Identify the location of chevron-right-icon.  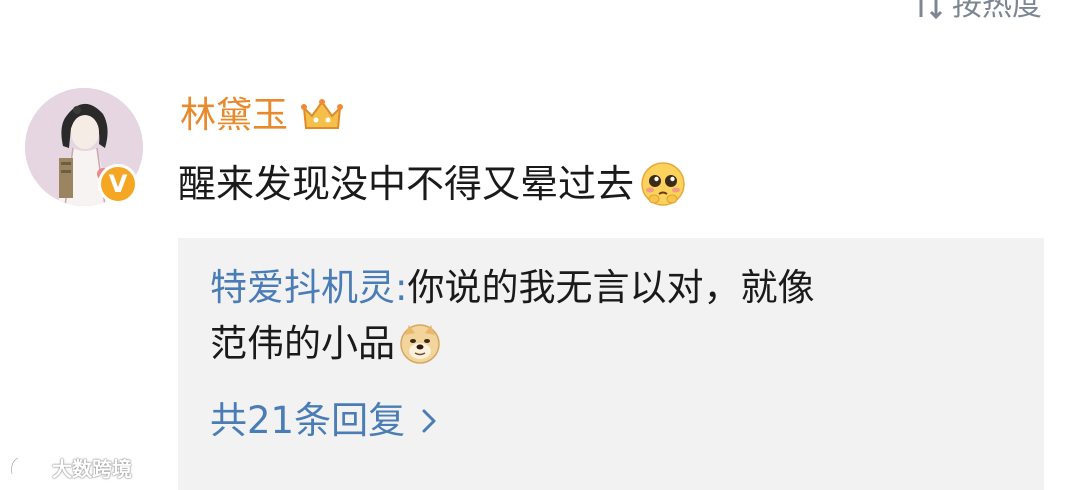
(429, 421).